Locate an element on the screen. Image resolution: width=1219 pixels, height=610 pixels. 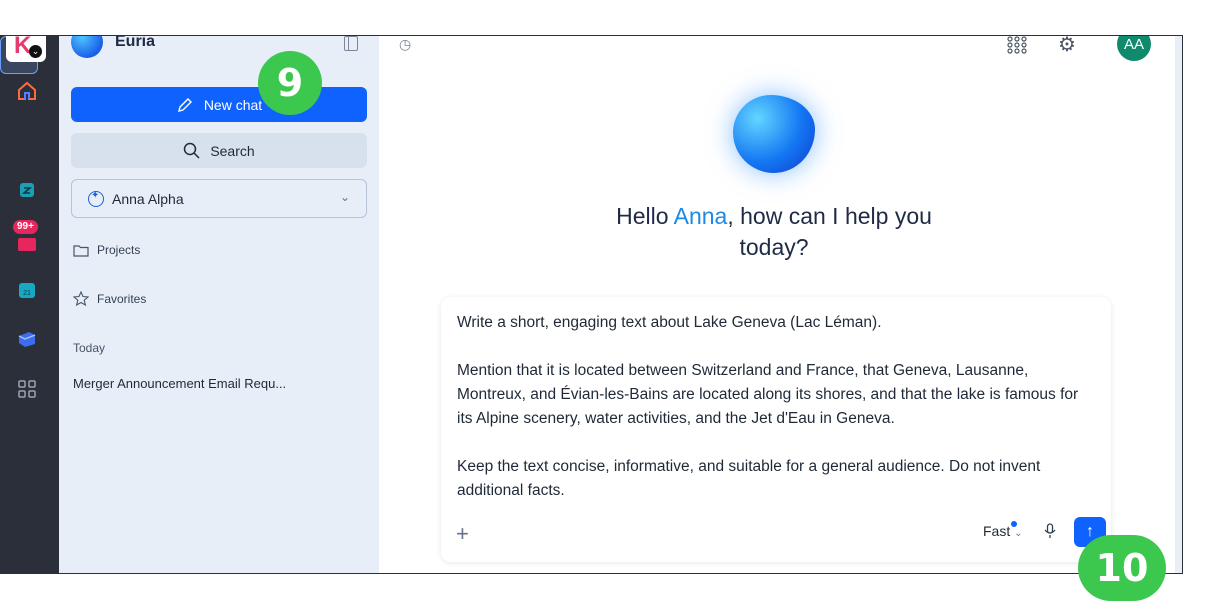
apps-launcher-icon is located at coordinates (1017, 45).